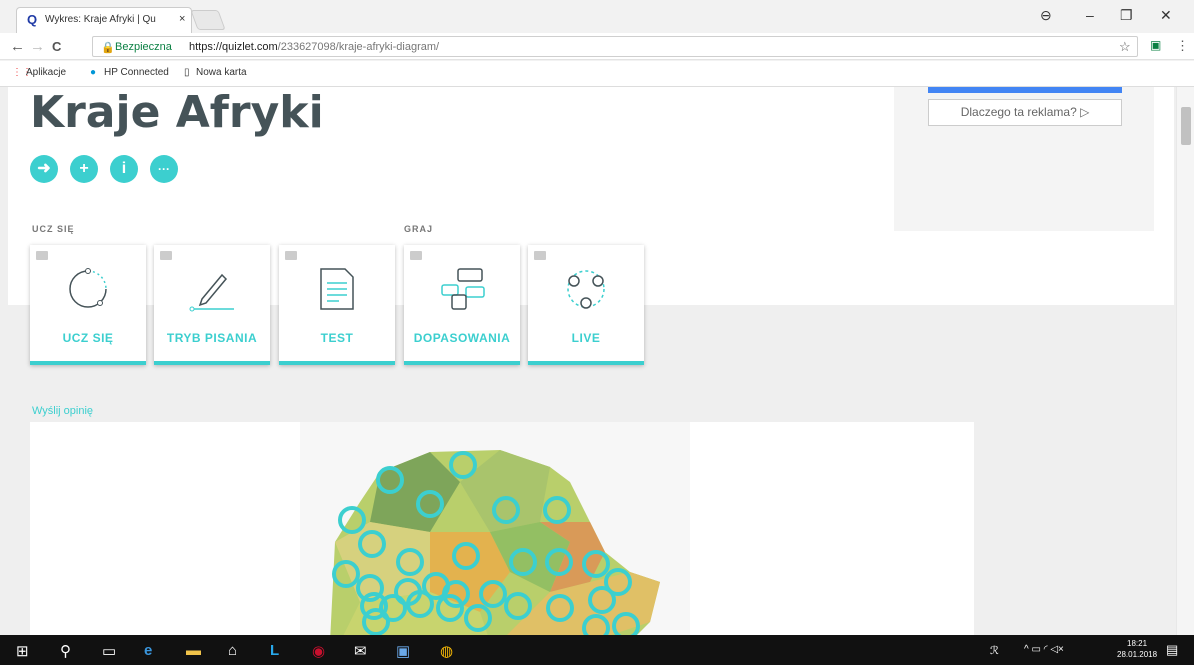  I want to click on live-icon, so click(586, 289).